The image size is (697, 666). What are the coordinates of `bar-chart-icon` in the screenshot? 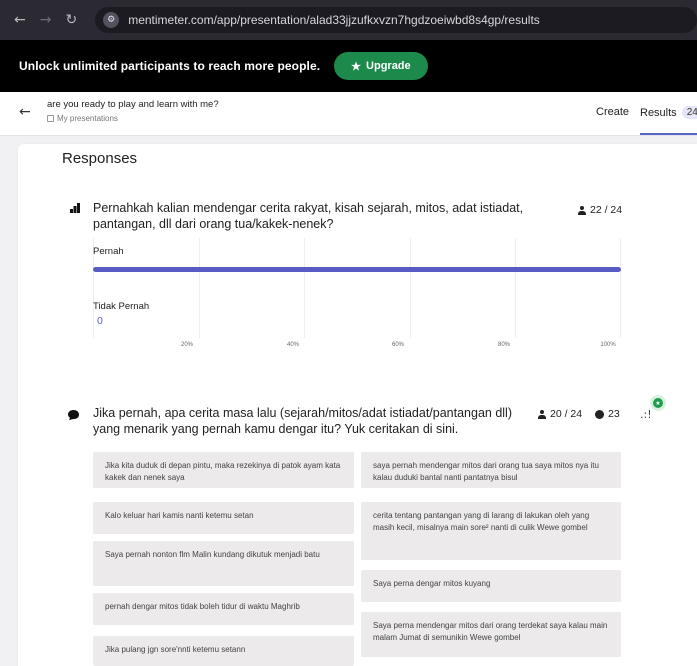 It's located at (75, 208).